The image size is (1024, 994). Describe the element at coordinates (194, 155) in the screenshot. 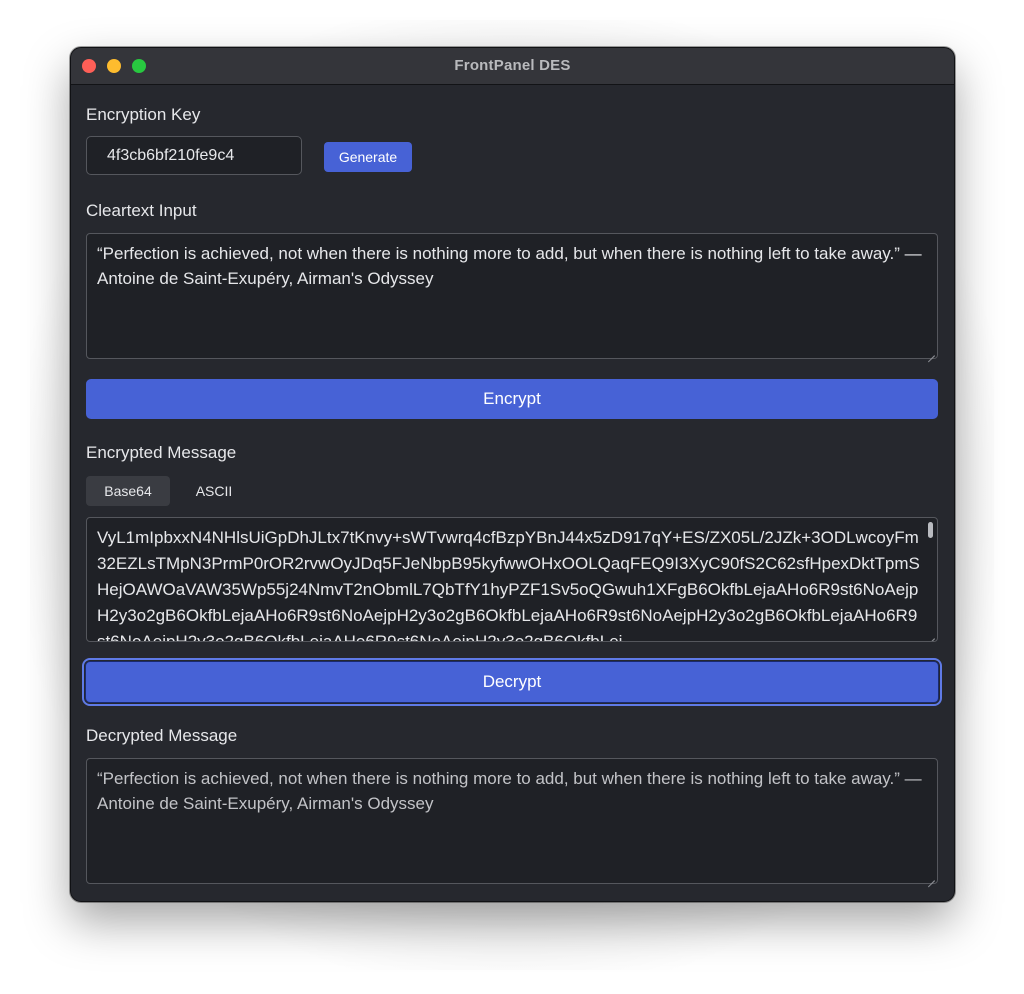

I see `encryption-key-input: 4f3cb6bf210fe9c4` at that location.